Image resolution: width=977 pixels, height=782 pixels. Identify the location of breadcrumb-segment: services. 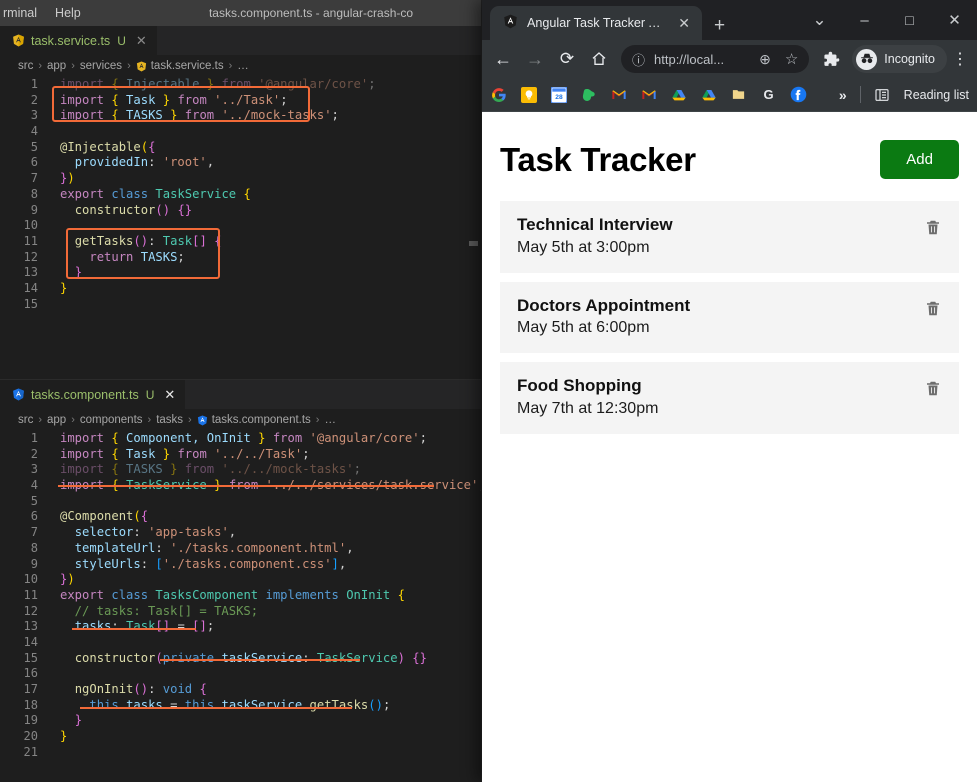
(101, 66).